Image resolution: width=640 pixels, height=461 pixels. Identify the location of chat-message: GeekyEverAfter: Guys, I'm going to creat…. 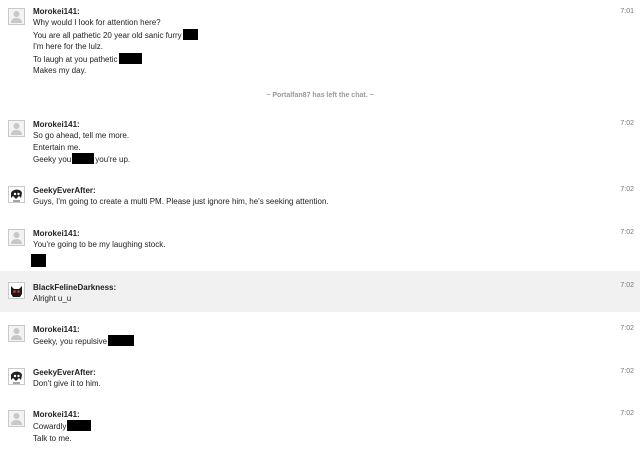
(320, 198).